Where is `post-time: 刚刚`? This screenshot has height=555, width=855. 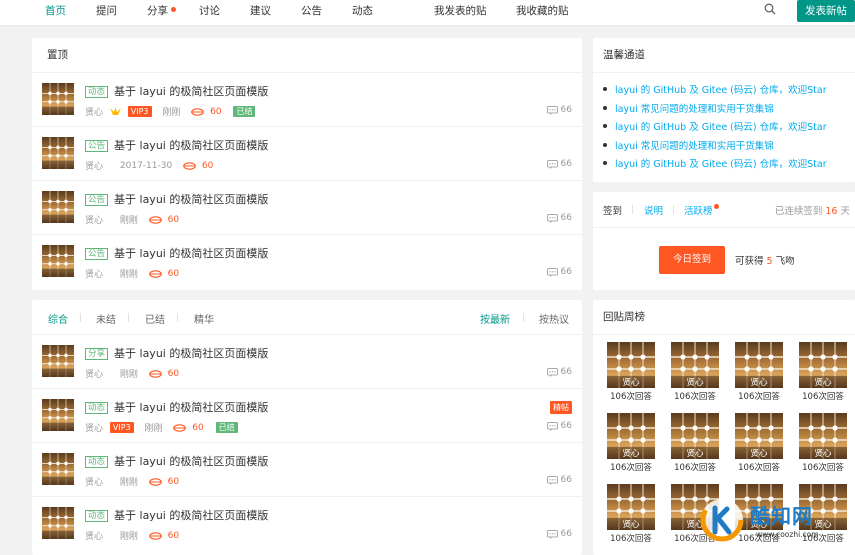 post-time: 刚刚 is located at coordinates (128, 375).